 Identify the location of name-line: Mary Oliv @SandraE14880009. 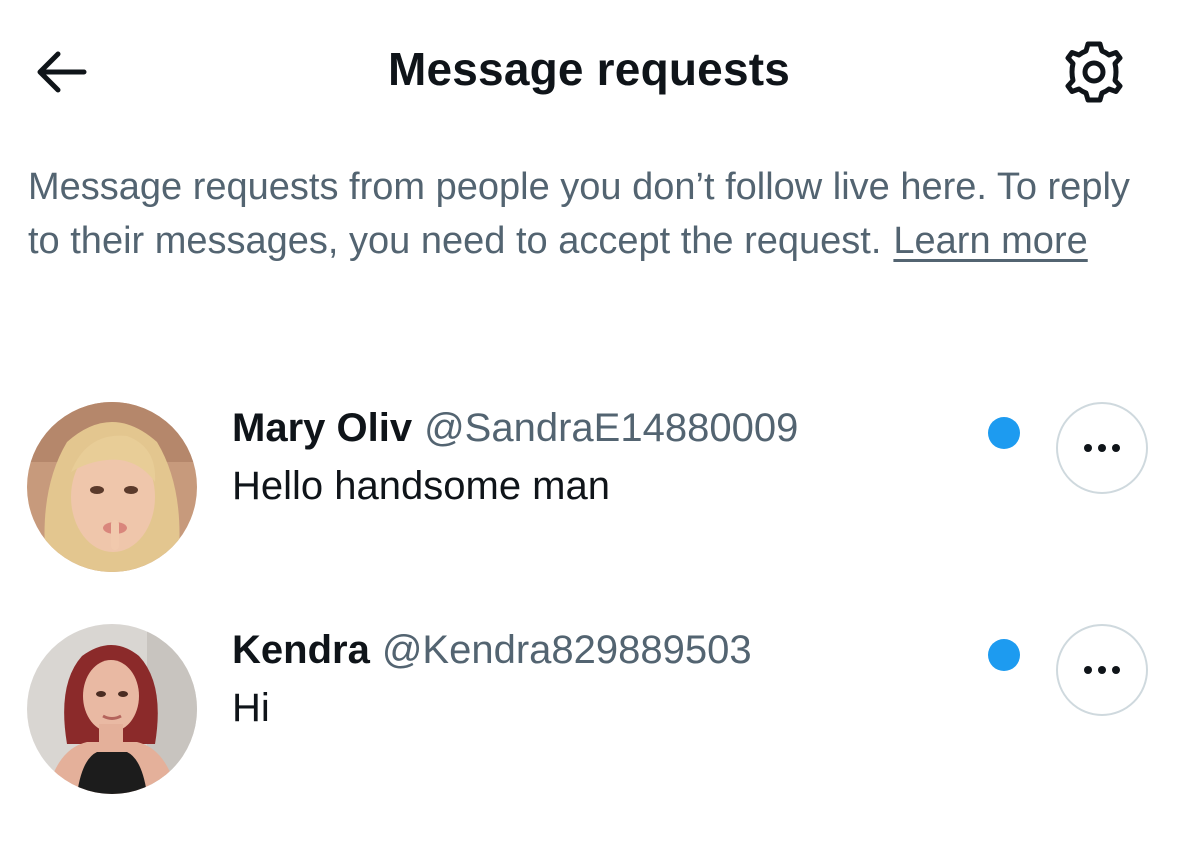
(515, 428).